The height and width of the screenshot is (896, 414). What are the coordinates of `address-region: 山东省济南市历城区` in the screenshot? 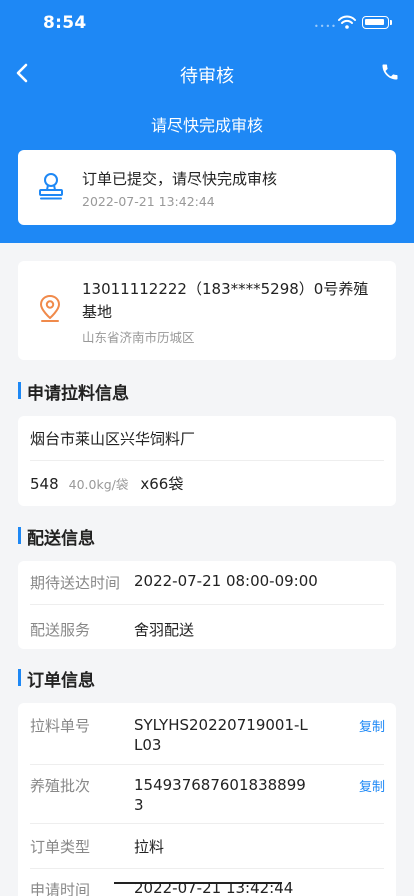 It's located at (138, 337).